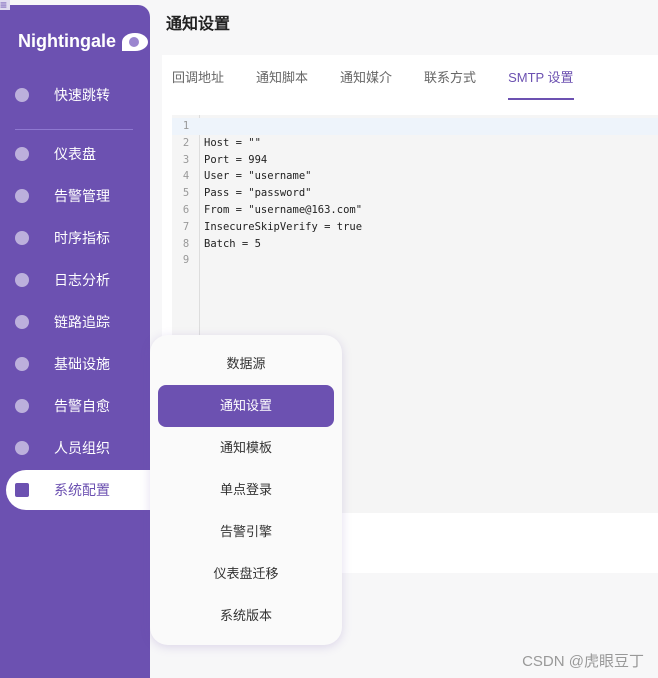 This screenshot has height=678, width=658. I want to click on chart-icon, so click(22, 238).